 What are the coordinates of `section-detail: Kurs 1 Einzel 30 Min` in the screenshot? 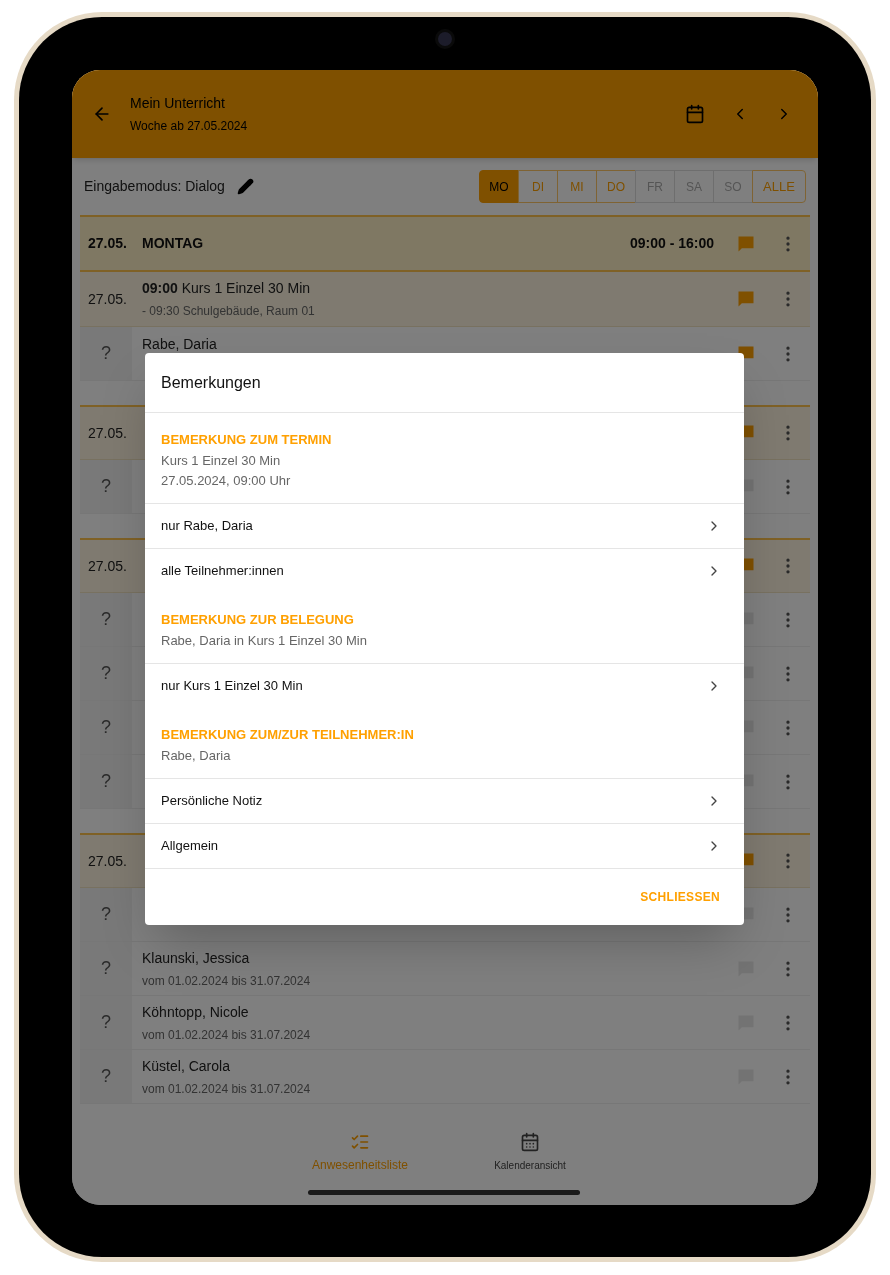 It's located at (221, 461).